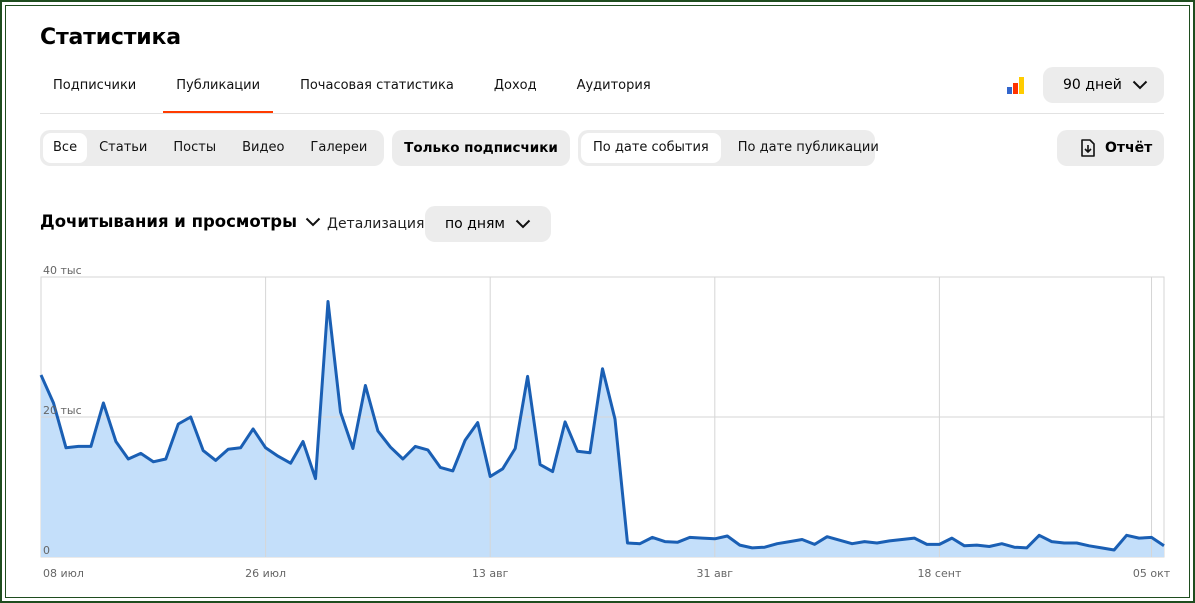 The height and width of the screenshot is (603, 1195). I want to click on tab-subscribers: Подписчики, so click(94, 86).